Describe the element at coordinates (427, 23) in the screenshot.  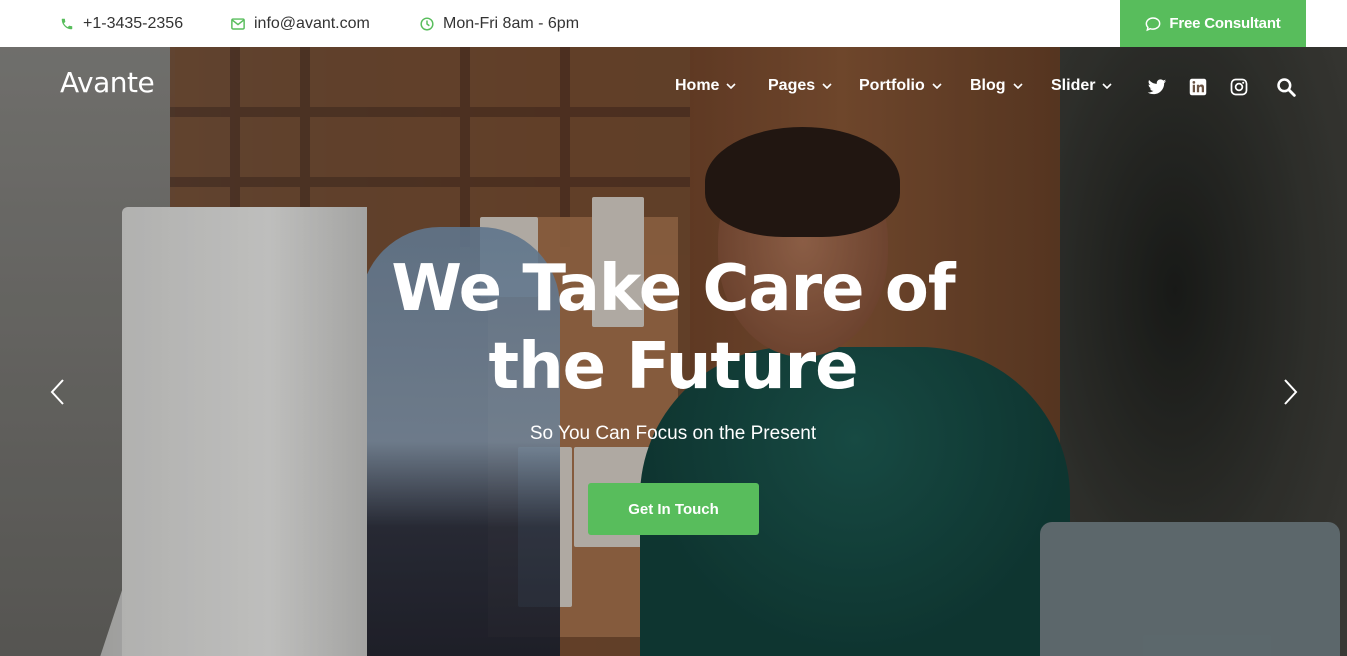
I see `clock-icon` at that location.